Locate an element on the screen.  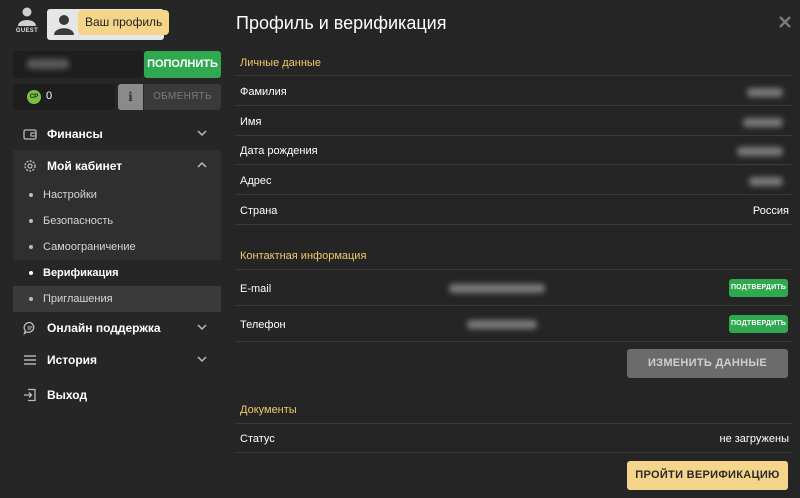
sidebar-item-label: Финансы is located at coordinates (75, 134).